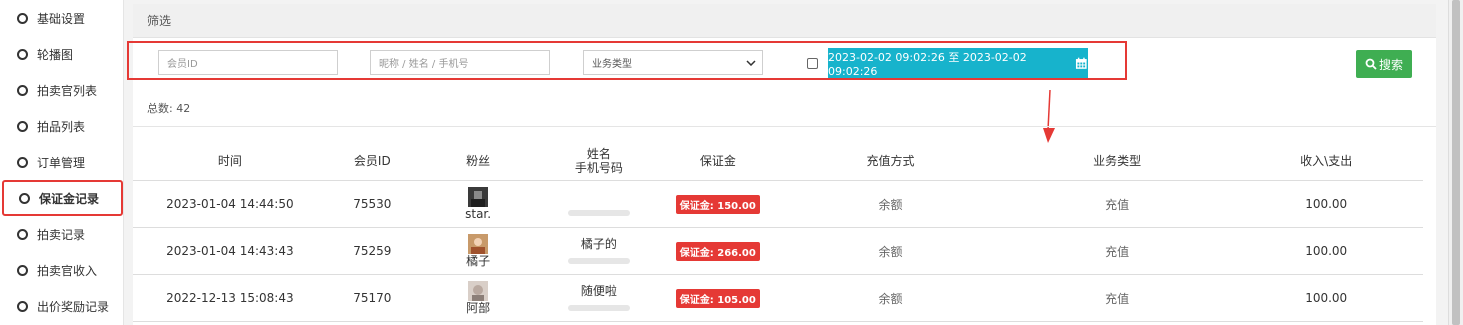 Image resolution: width=1463 pixels, height=325 pixels. I want to click on cell-deposit: 保证金: 150.00, so click(718, 204).